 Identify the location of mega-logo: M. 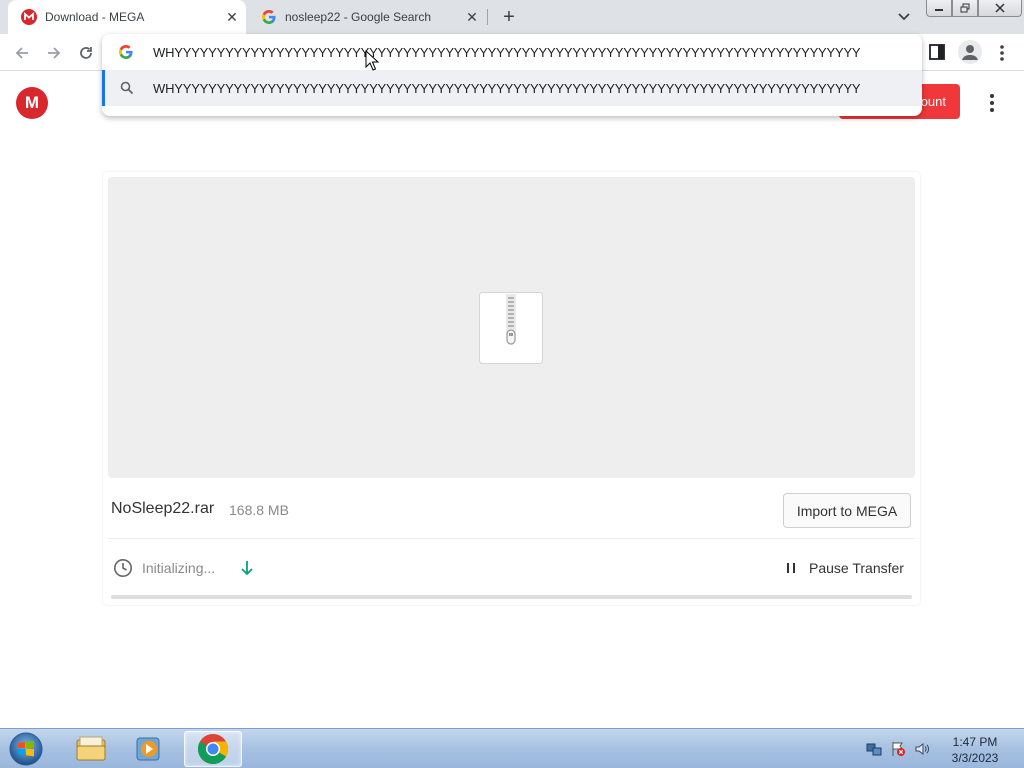
(32, 103).